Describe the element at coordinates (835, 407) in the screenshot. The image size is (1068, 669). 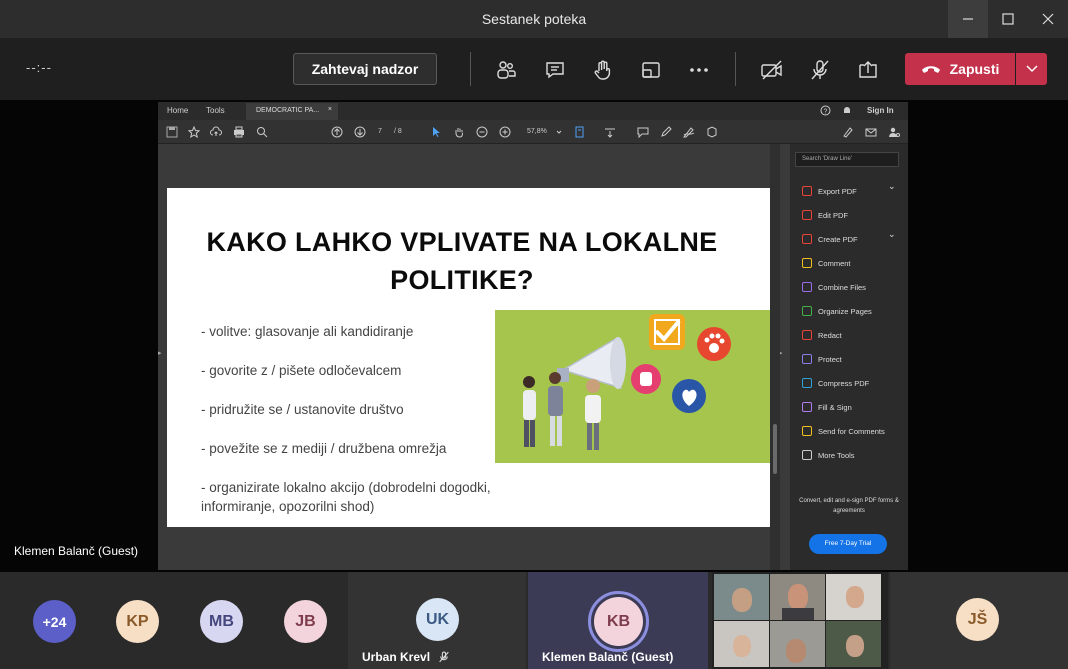
I see `tool-label: Fill & Sign` at that location.